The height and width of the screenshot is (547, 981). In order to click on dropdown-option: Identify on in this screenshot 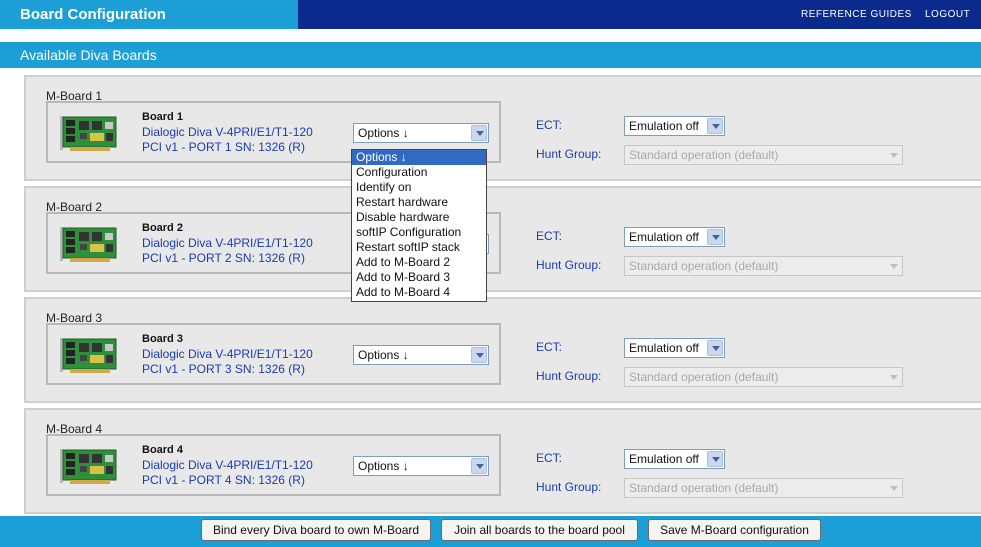, I will do `click(419, 187)`.